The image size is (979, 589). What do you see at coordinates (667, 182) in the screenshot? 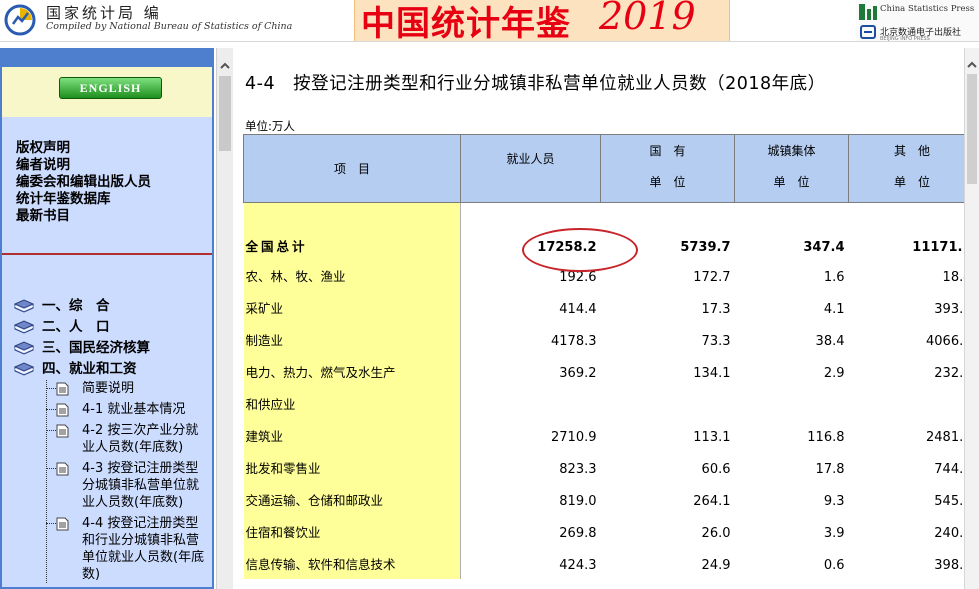
I see `header-state-owned-unit: 单 位` at bounding box center [667, 182].